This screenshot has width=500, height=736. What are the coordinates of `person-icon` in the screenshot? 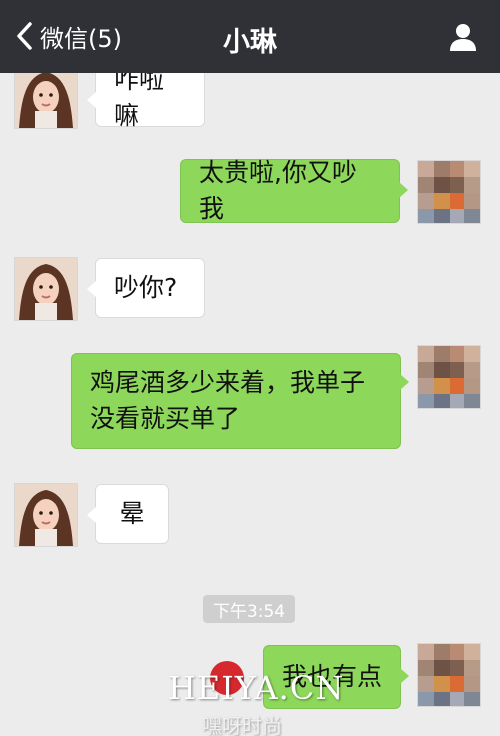 It's located at (463, 37).